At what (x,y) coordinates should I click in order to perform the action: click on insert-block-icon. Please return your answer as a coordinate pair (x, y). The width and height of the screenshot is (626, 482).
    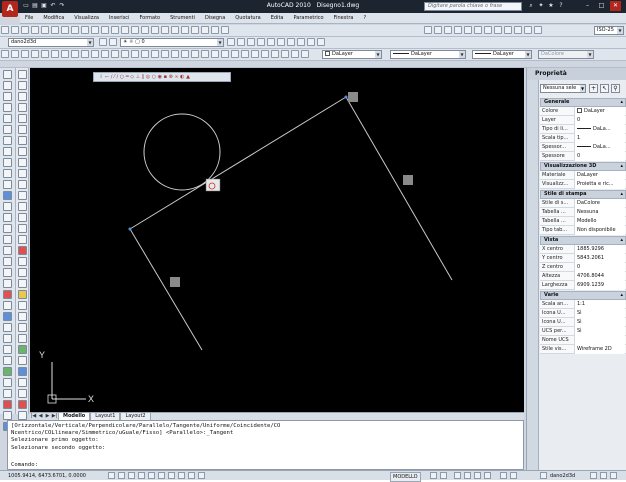
    Looking at the image, I should click on (115, 54).